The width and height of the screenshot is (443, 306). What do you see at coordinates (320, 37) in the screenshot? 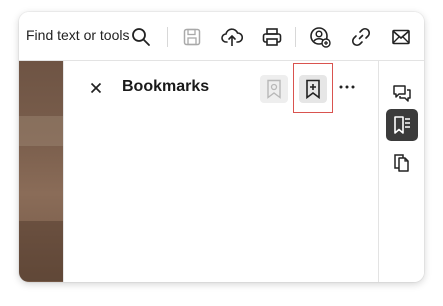
I see `account-icon` at bounding box center [320, 37].